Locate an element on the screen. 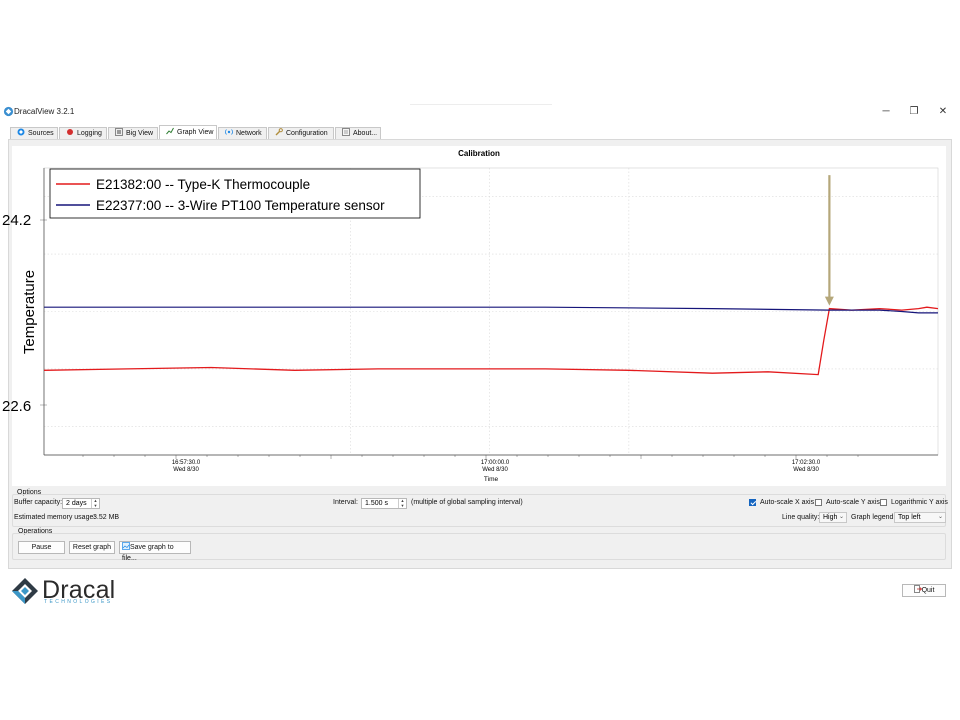  interval-note: (multiple of global sampling interval) is located at coordinates (467, 502).